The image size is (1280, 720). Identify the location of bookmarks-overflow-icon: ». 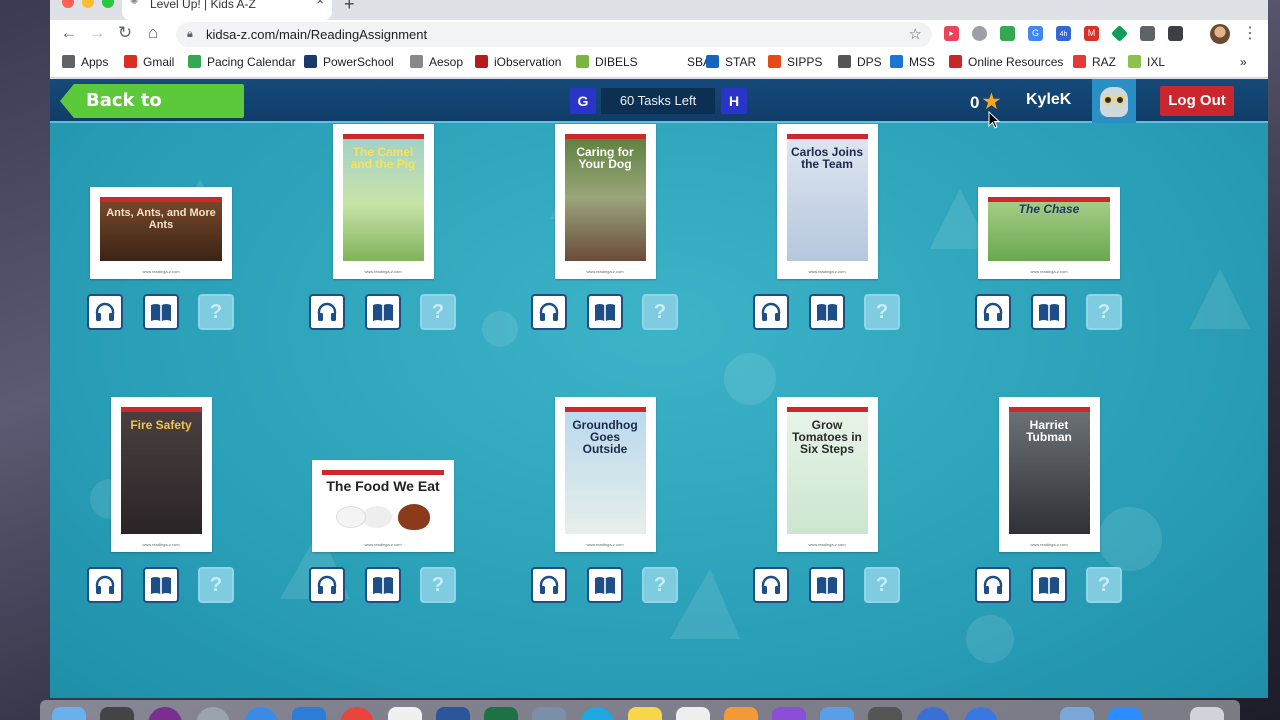
(1243, 62).